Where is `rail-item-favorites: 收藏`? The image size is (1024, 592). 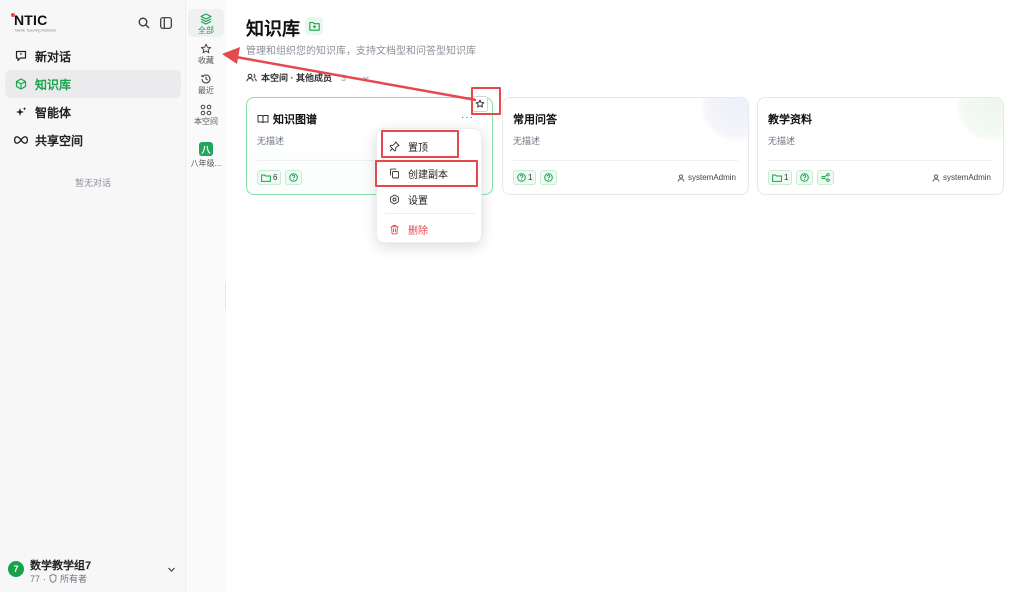
rail-item-favorites: 收藏 is located at coordinates (206, 54).